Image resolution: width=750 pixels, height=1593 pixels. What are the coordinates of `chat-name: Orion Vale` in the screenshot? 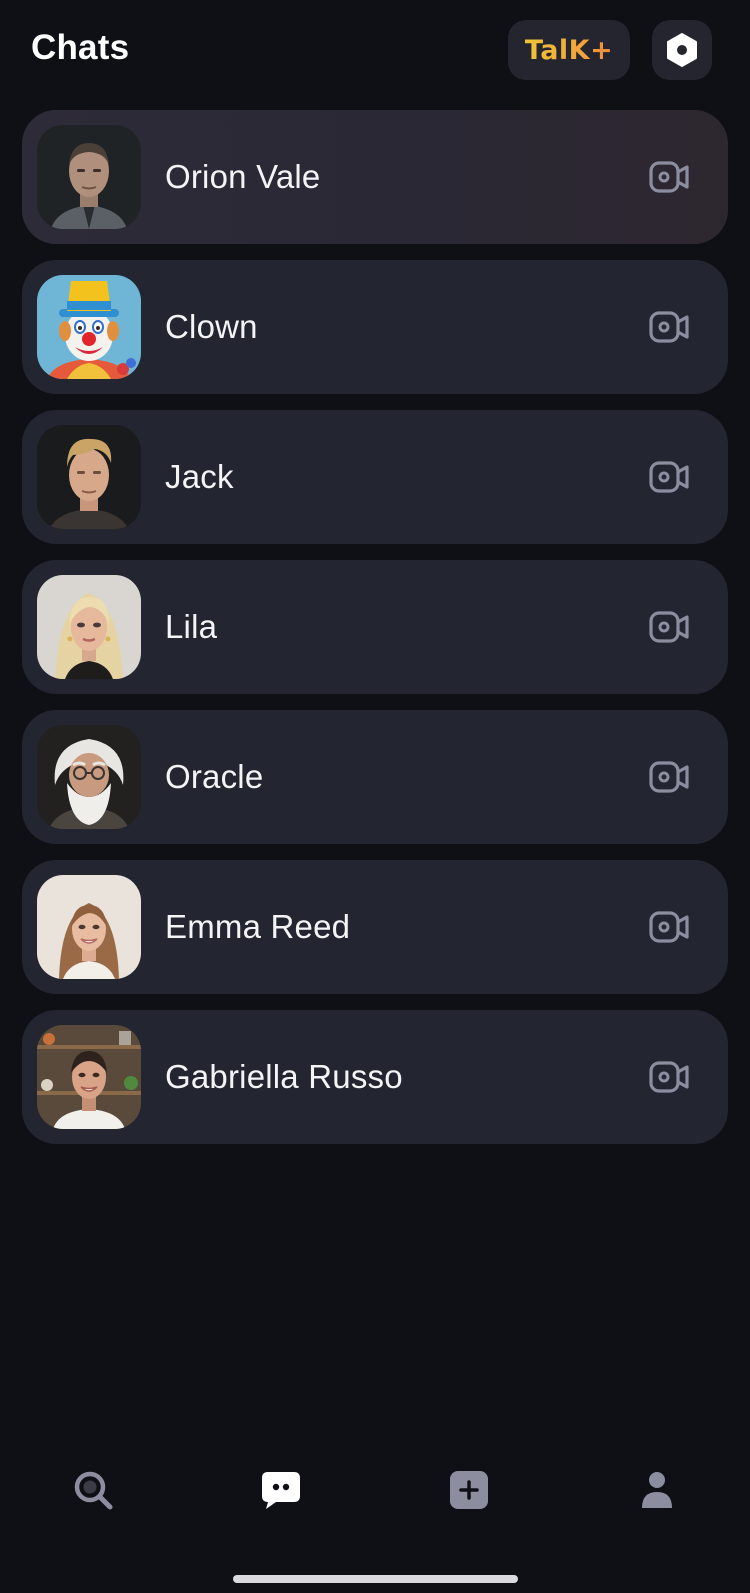 It's located at (243, 176).